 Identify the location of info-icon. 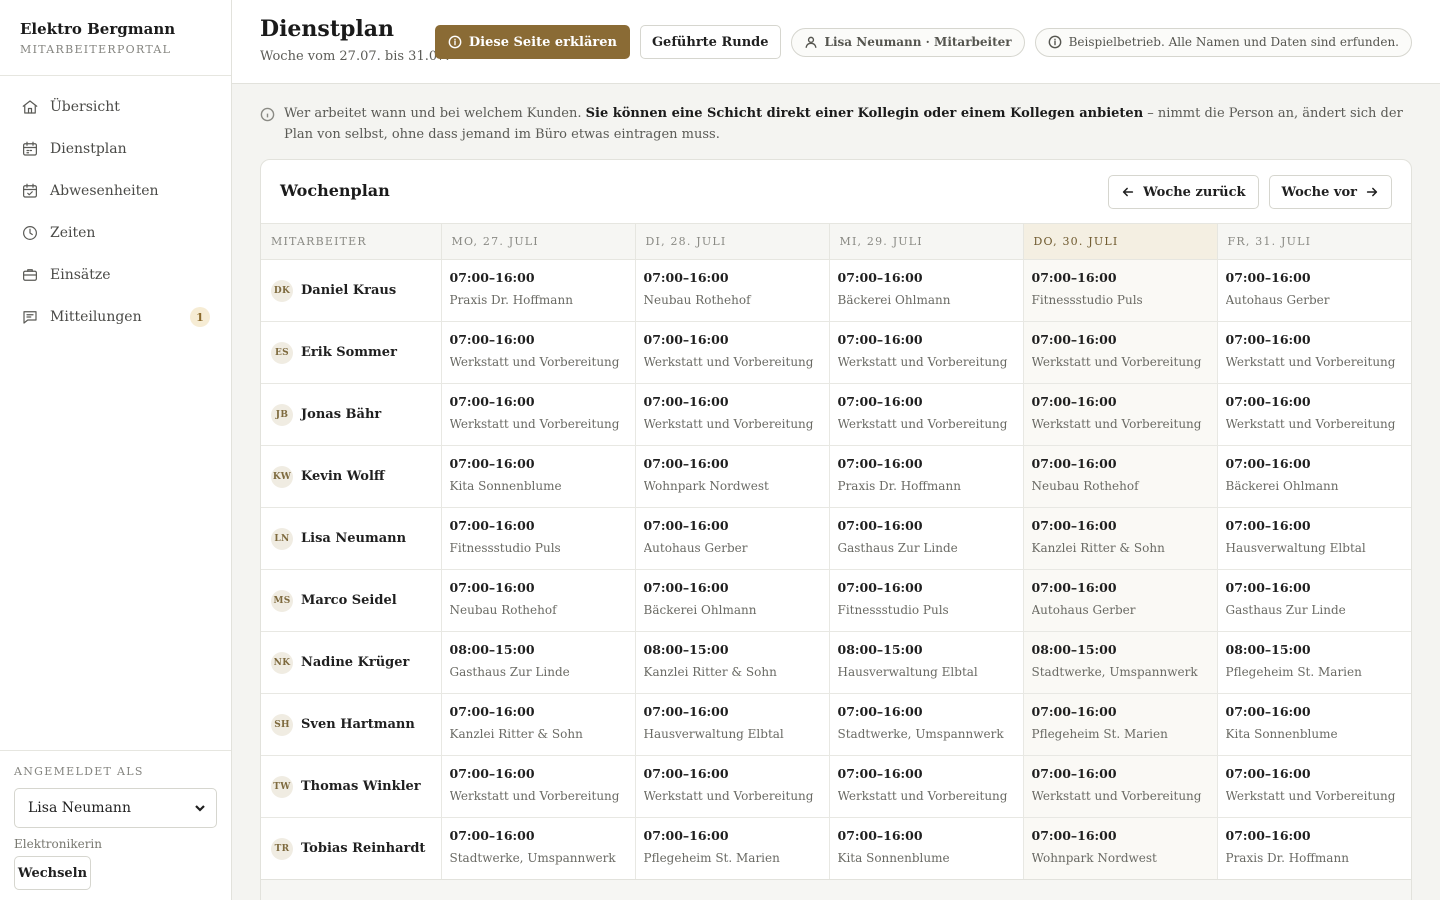
(267, 114).